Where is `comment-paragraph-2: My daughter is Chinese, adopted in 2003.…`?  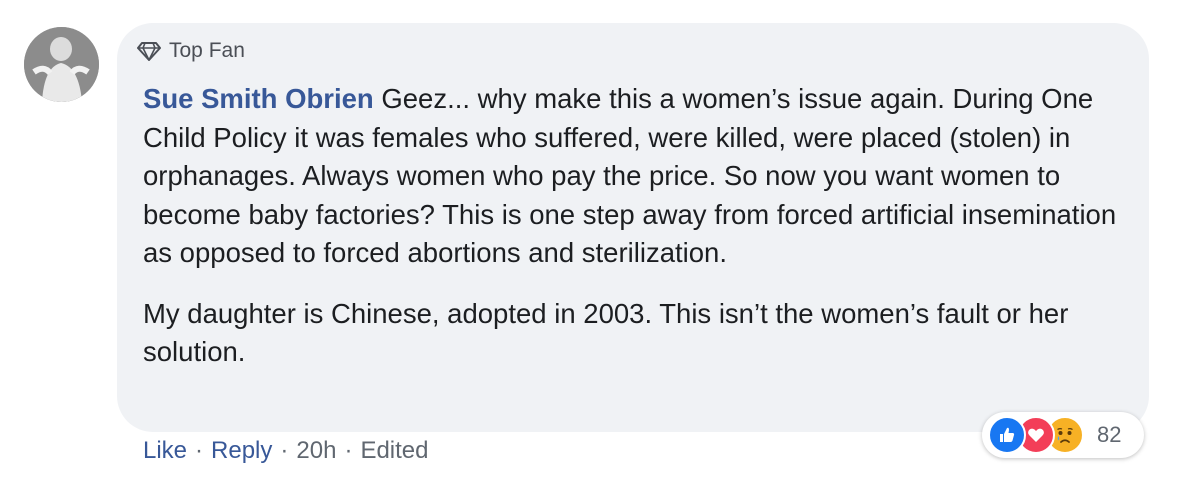 comment-paragraph-2: My daughter is Chinese, adopted in 2003.… is located at coordinates (606, 332).